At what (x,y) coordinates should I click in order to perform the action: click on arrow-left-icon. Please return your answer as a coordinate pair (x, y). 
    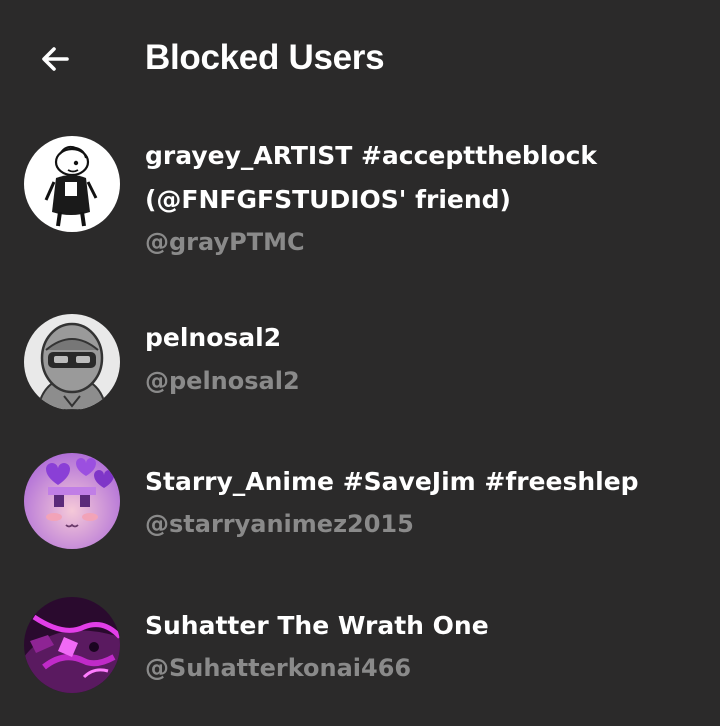
    Looking at the image, I should click on (55, 59).